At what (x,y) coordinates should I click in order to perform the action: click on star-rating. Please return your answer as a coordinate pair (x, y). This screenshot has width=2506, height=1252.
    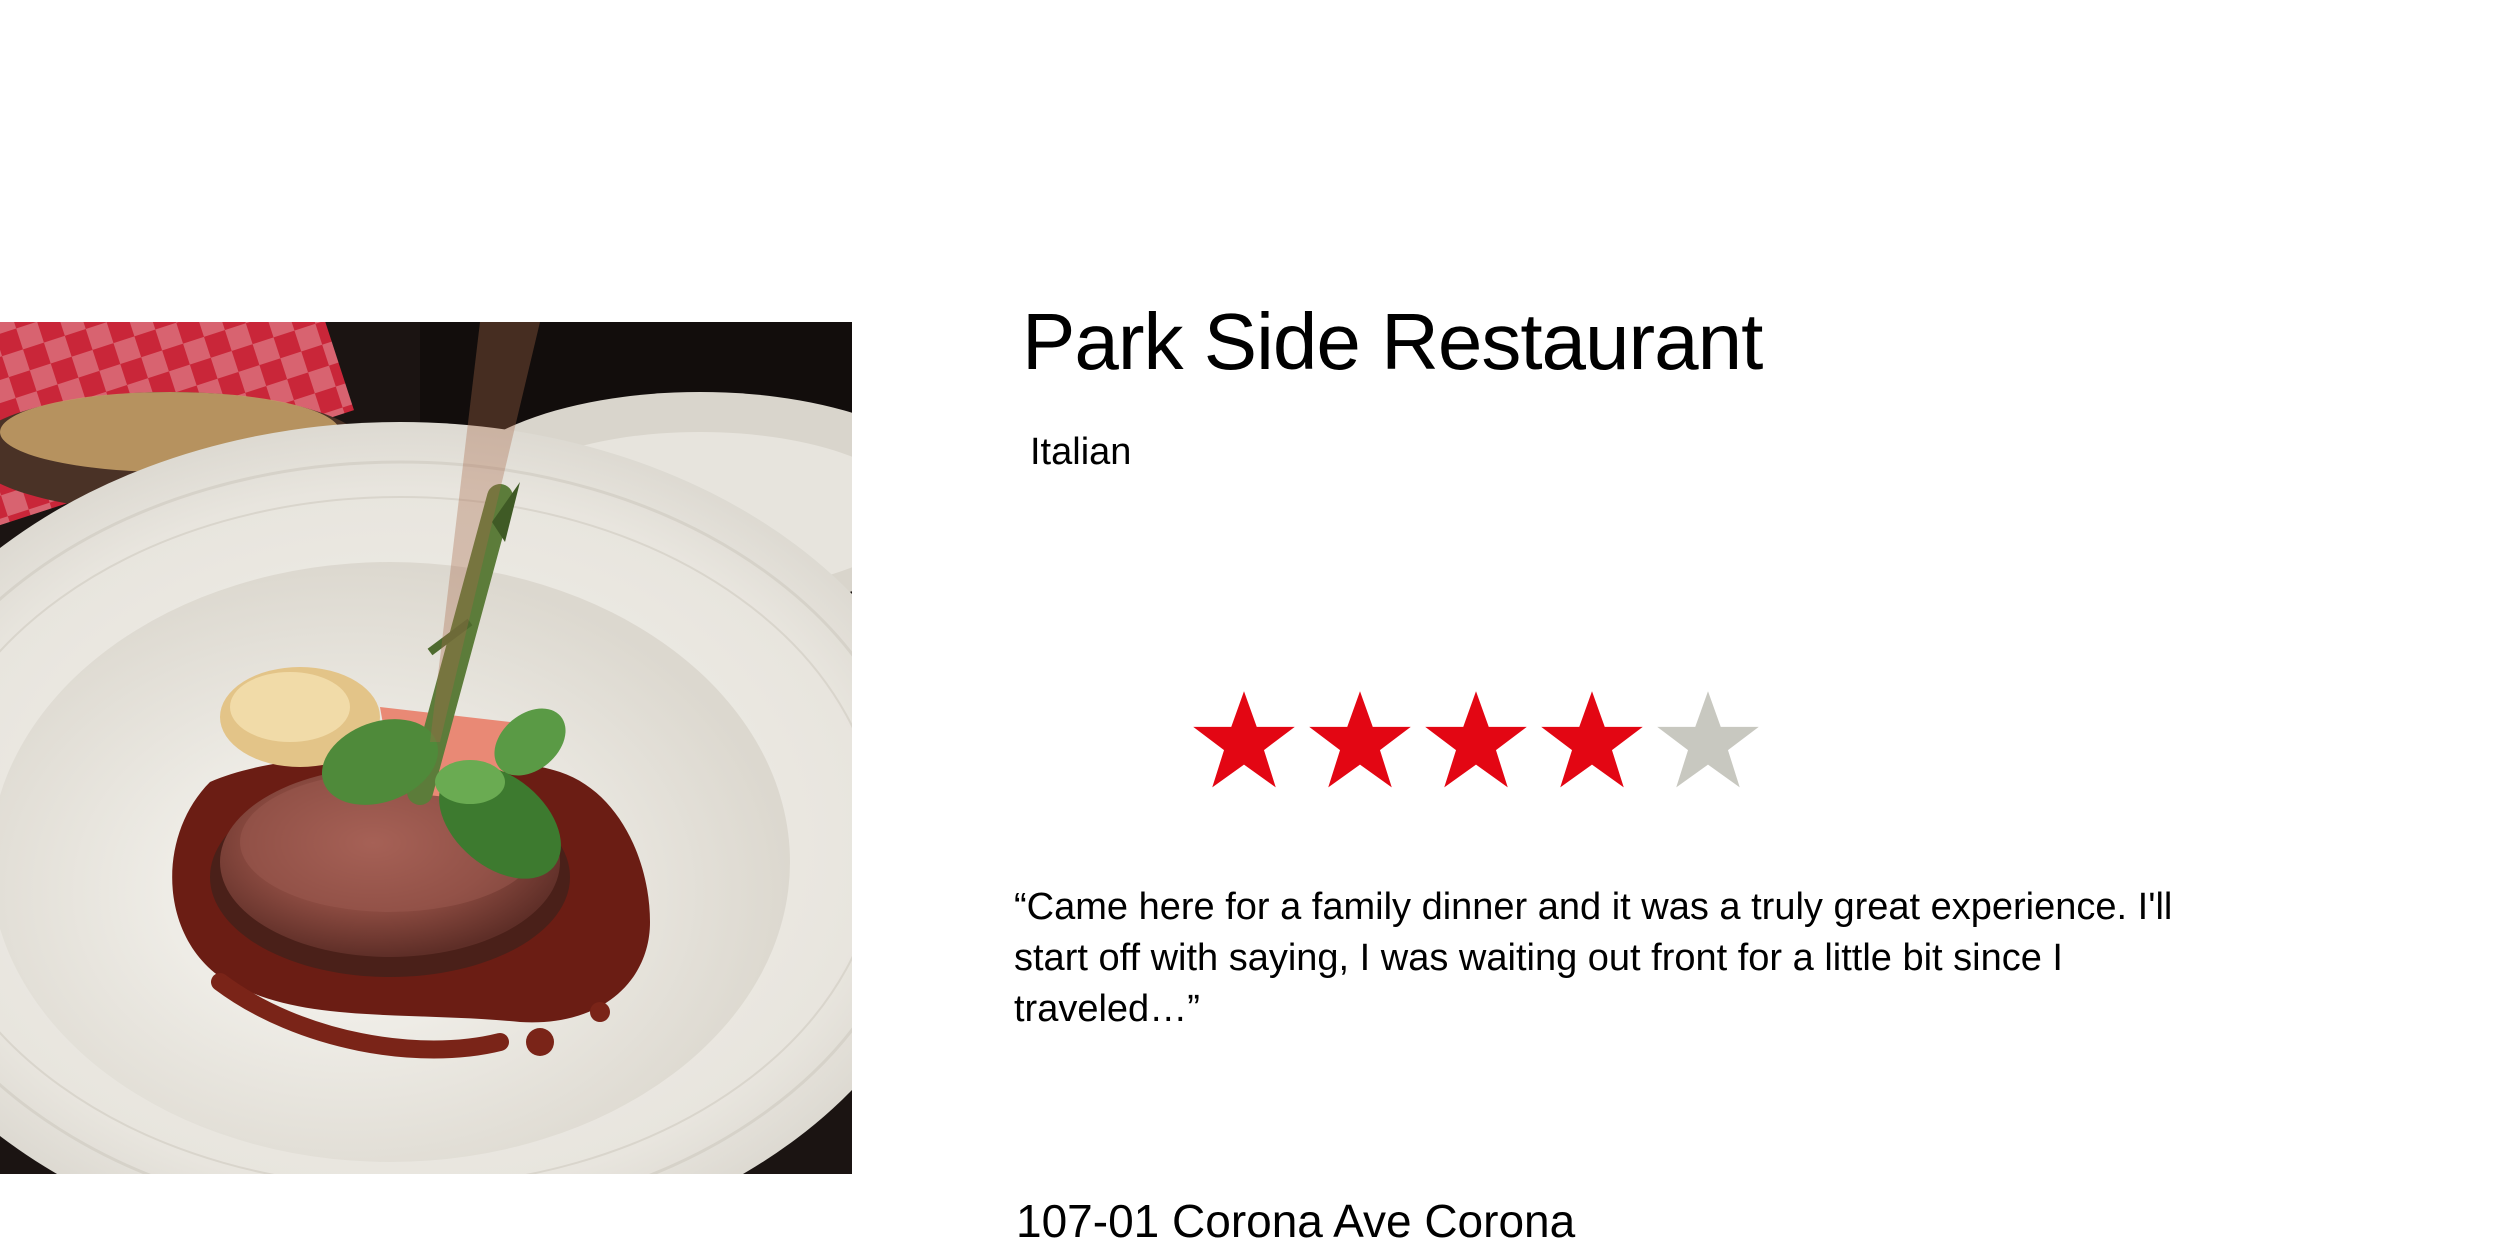
    Looking at the image, I should click on (1476, 742).